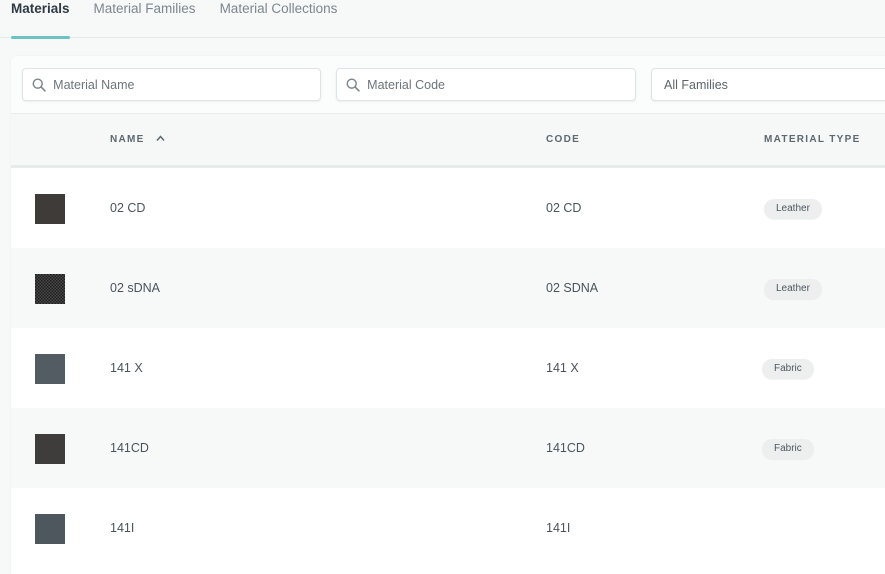 The image size is (885, 574). I want to click on tab-material-collections: Material Collections, so click(279, 19).